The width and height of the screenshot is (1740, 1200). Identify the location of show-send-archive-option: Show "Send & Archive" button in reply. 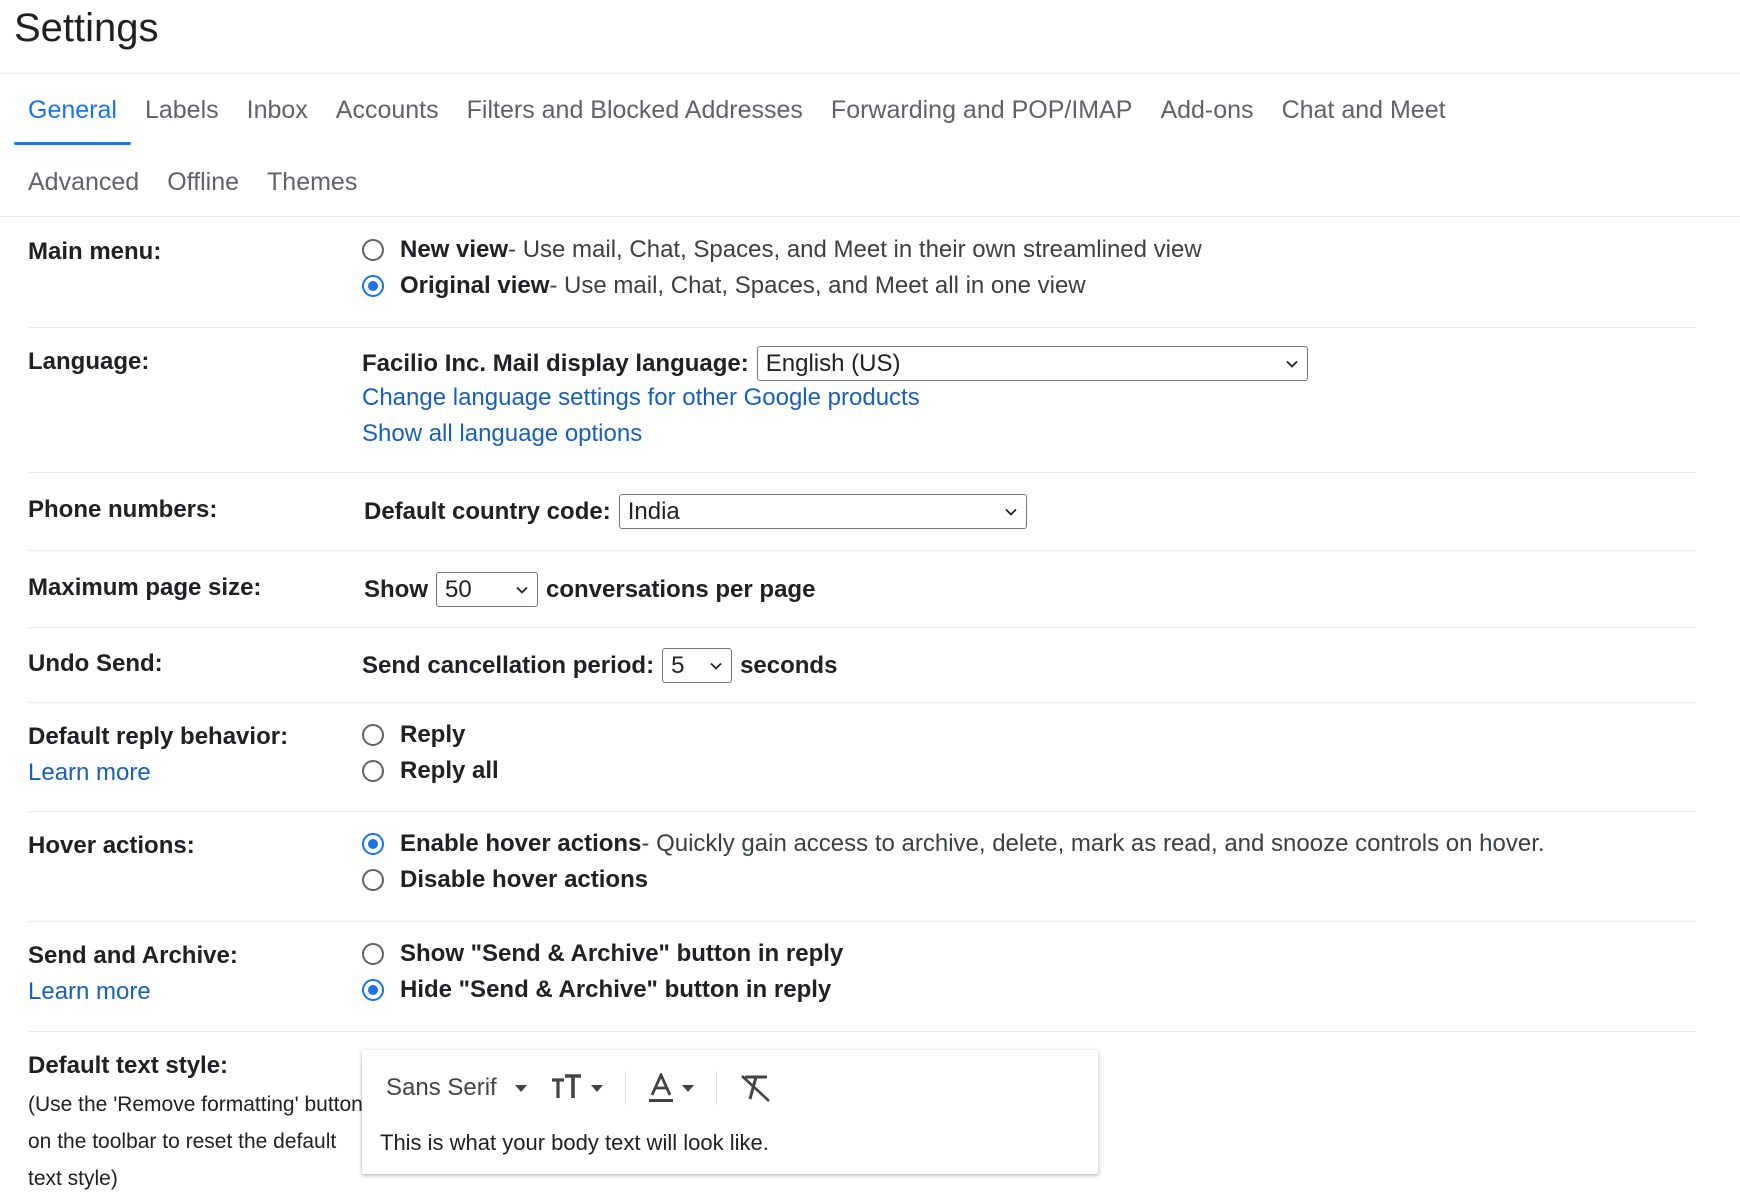
(602, 954).